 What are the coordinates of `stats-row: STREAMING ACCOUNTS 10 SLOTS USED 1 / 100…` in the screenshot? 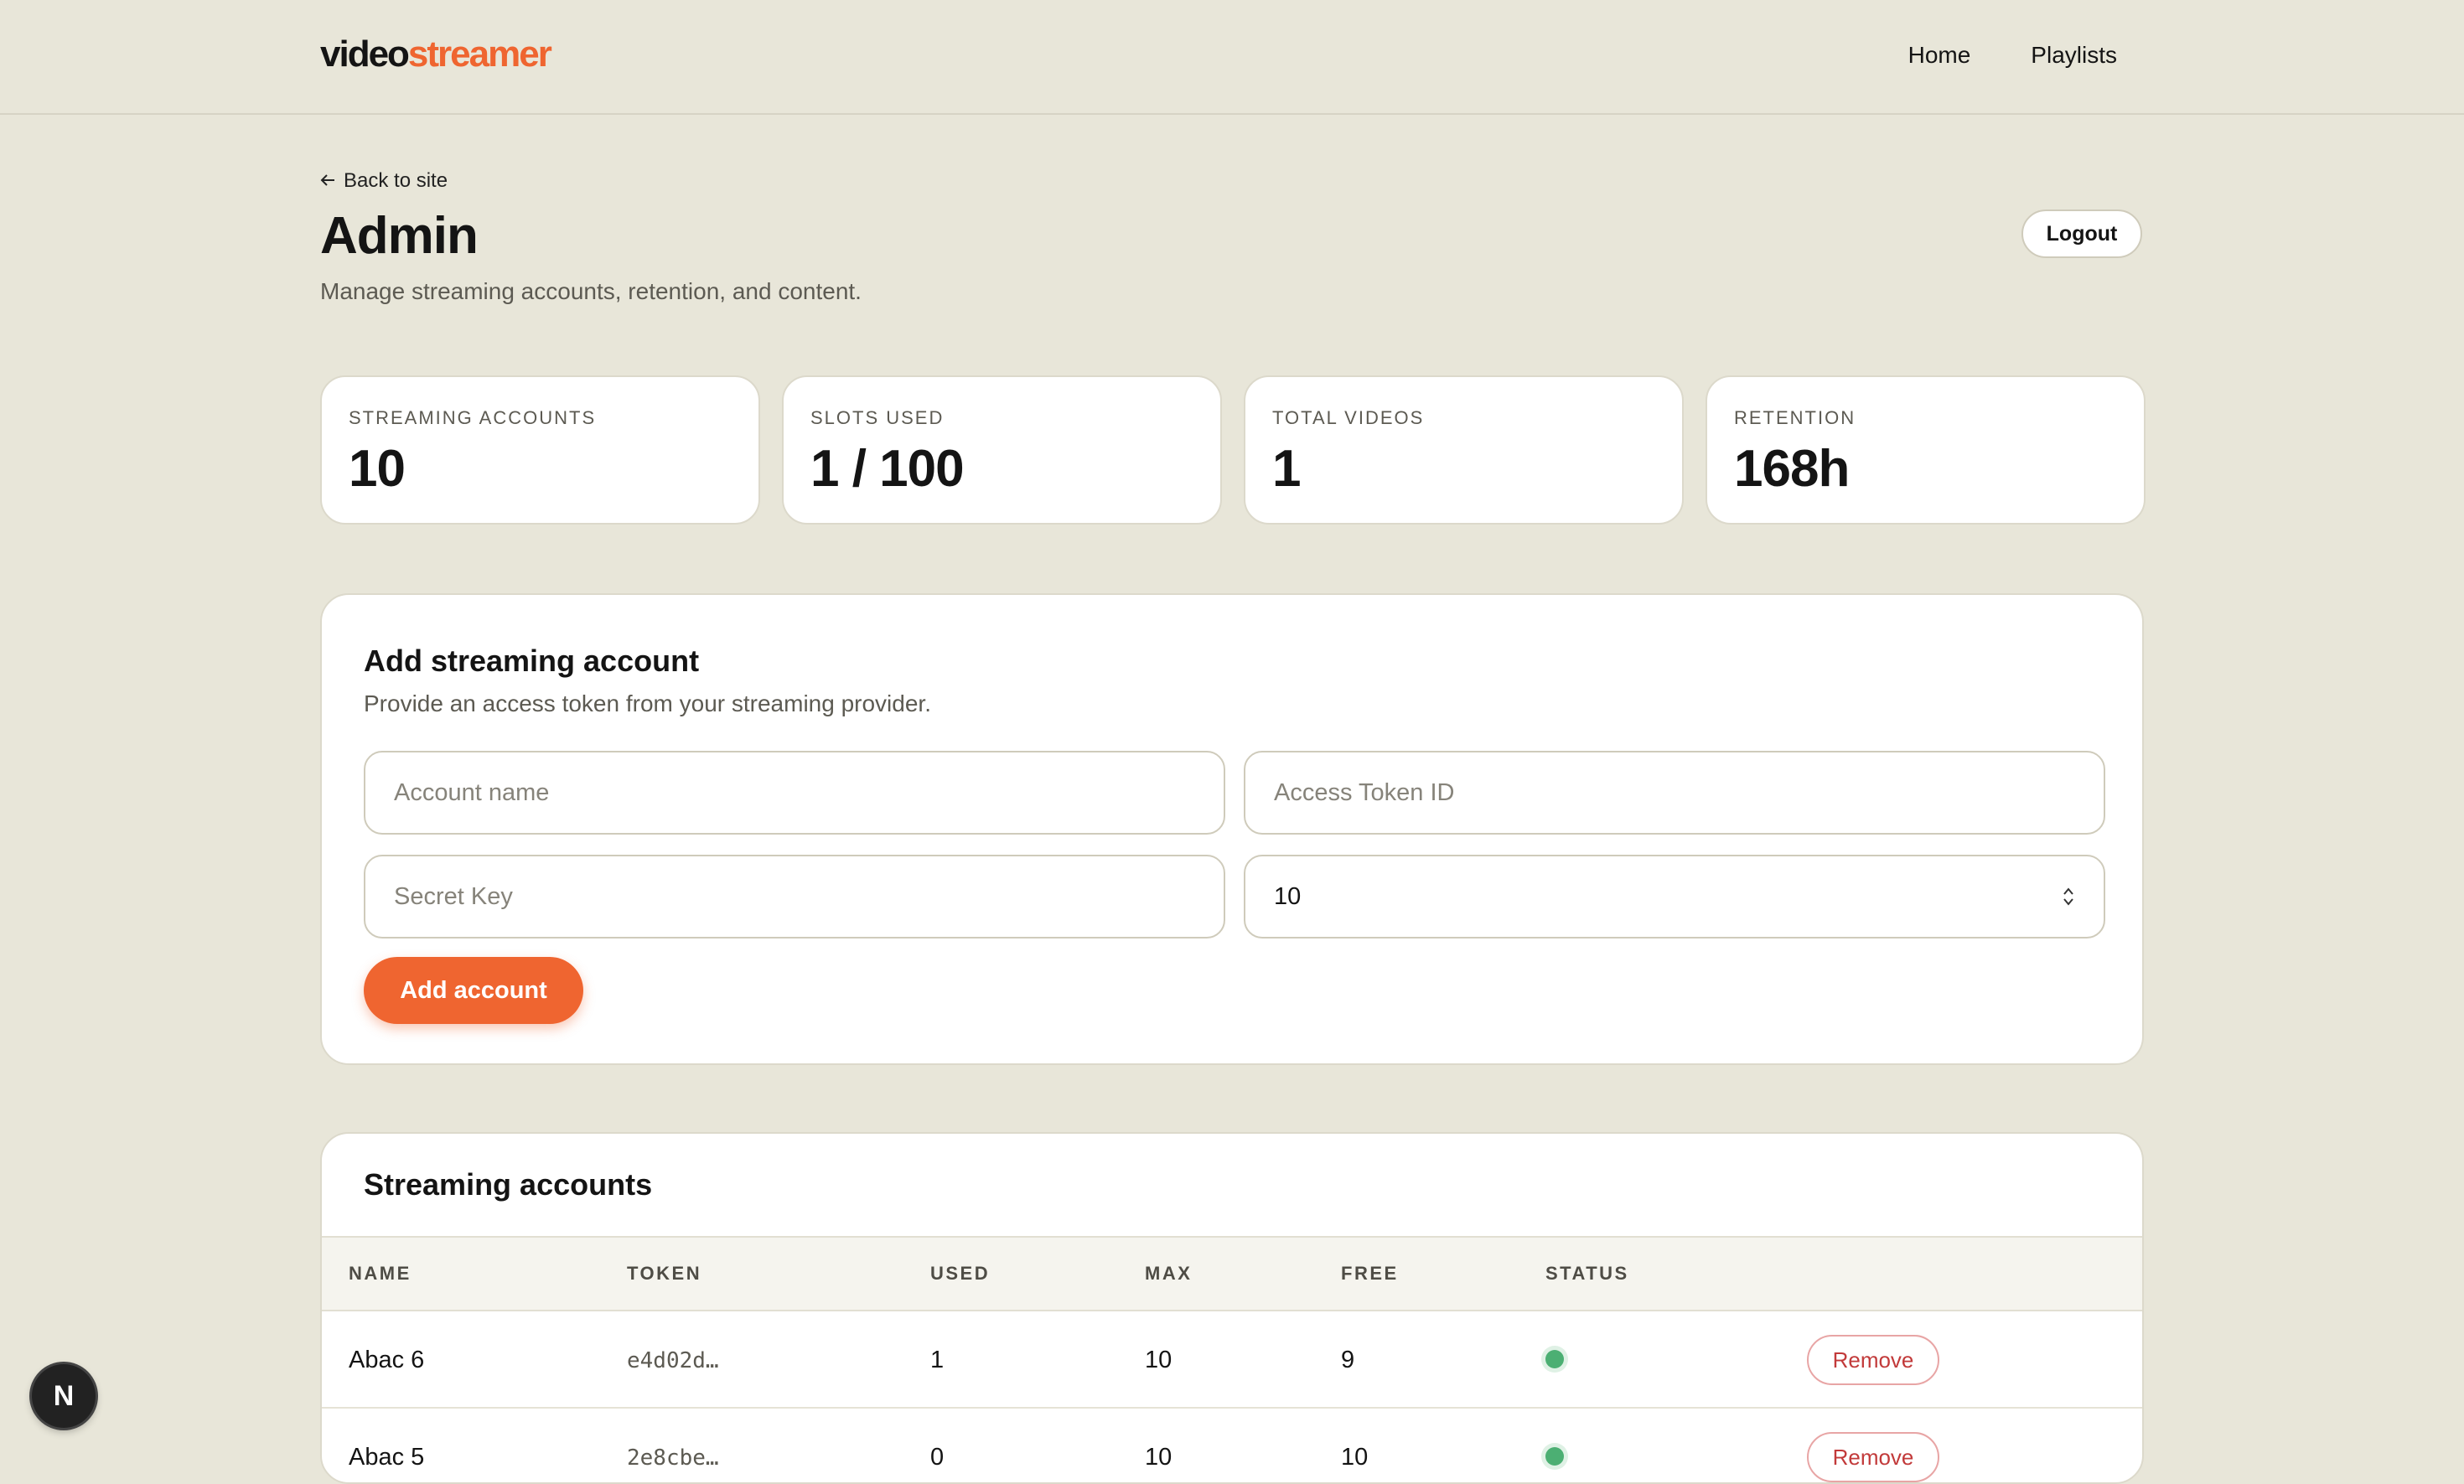 It's located at (1233, 450).